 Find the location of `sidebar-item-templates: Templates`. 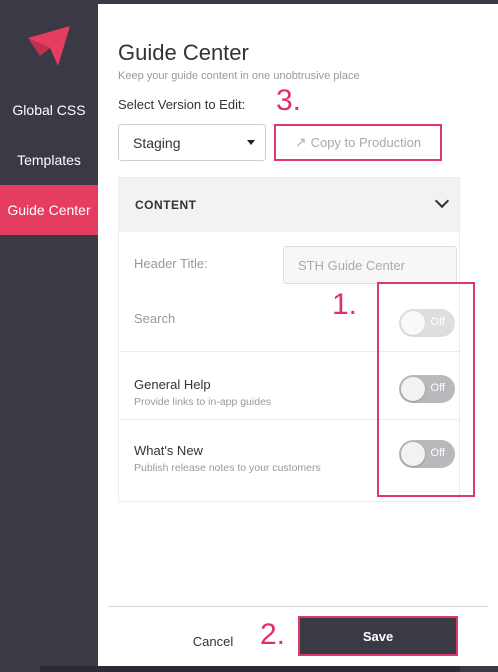

sidebar-item-templates: Templates is located at coordinates (49, 160).